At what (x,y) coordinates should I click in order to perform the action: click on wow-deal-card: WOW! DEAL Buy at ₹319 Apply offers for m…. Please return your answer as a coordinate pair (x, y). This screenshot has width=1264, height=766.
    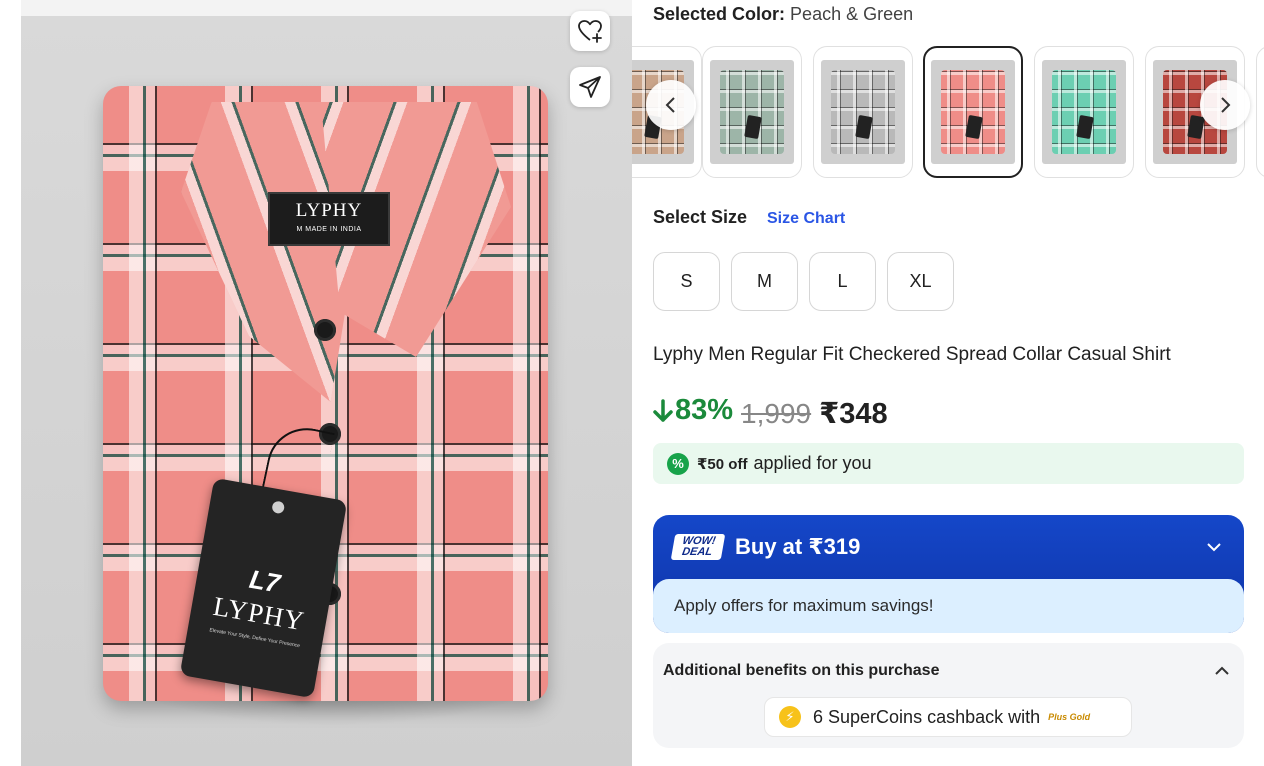
    Looking at the image, I should click on (948, 574).